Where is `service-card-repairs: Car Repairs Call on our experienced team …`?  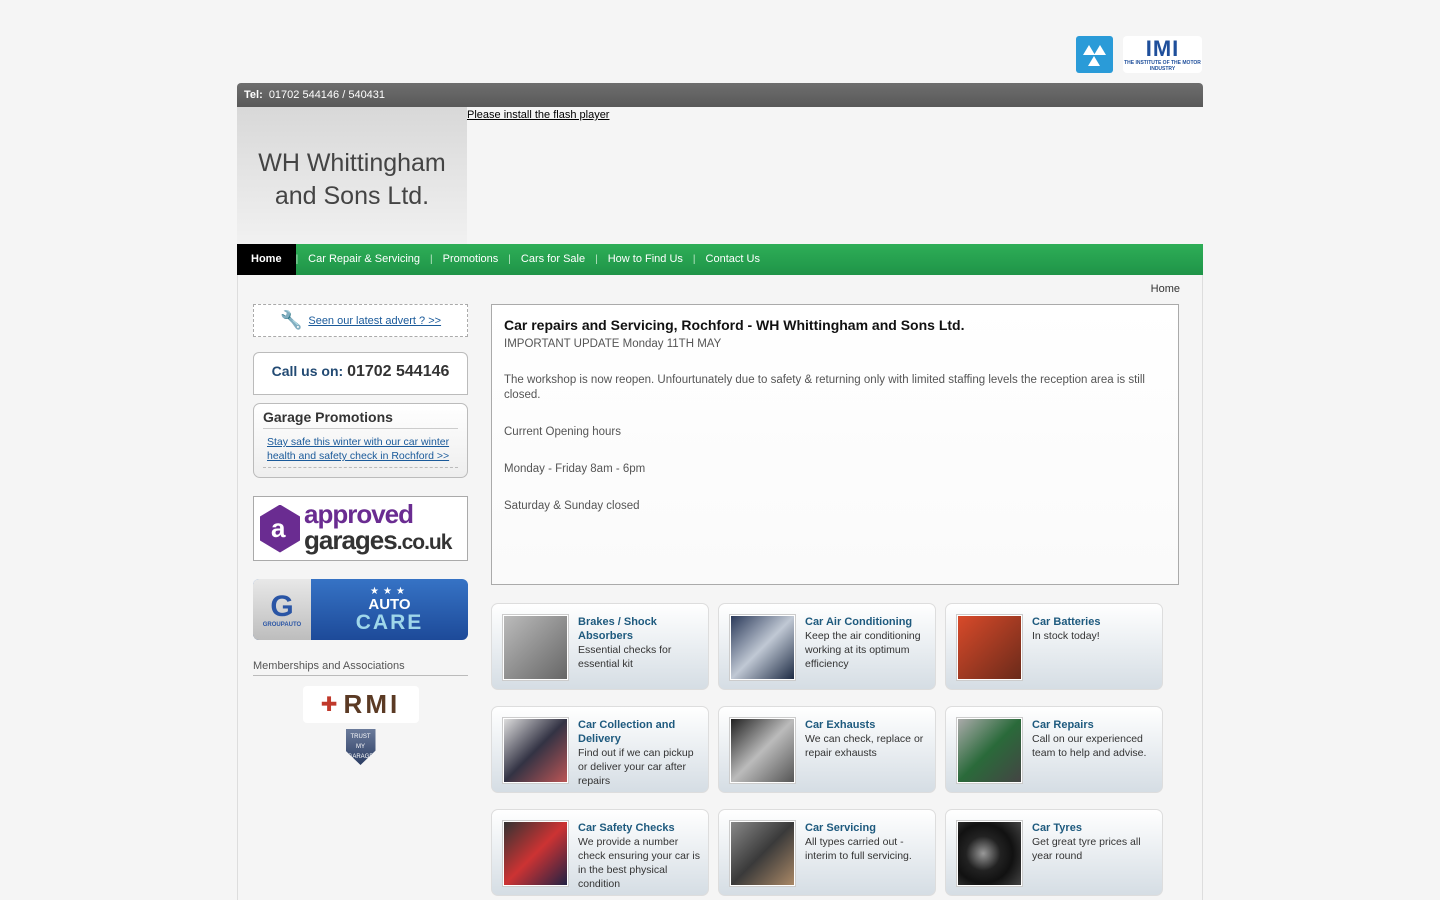
service-card-repairs: Car Repairs Call on our experienced team … is located at coordinates (1054, 749).